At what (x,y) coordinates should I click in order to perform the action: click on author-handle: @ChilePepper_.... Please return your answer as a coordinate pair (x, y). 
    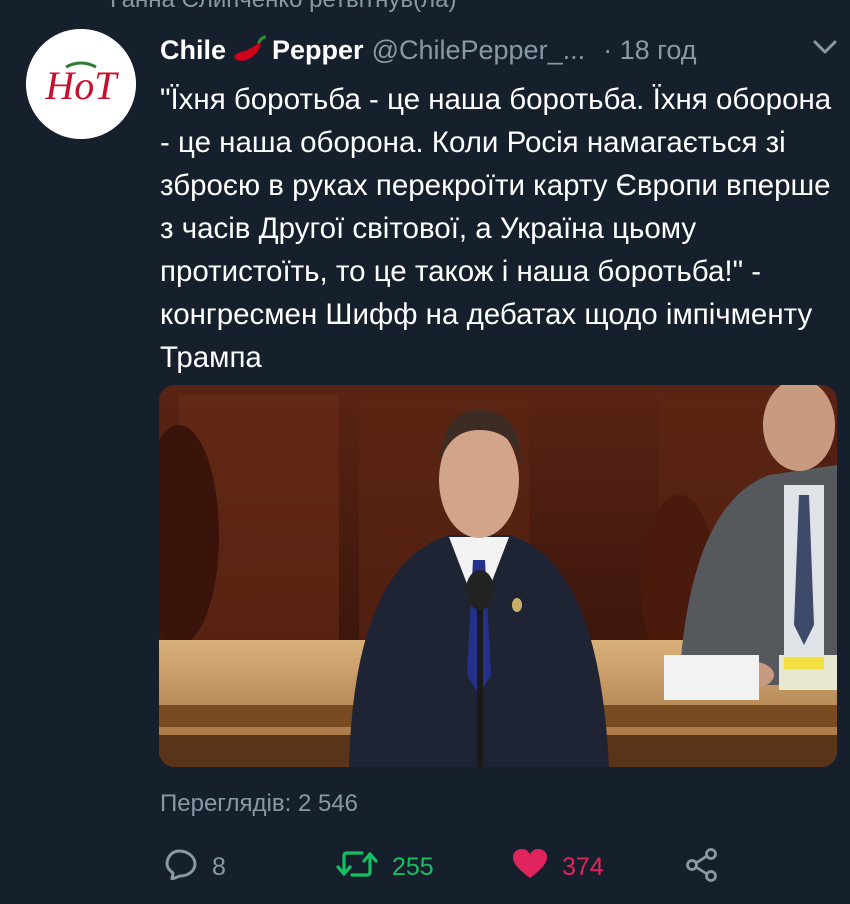
    Looking at the image, I should click on (479, 50).